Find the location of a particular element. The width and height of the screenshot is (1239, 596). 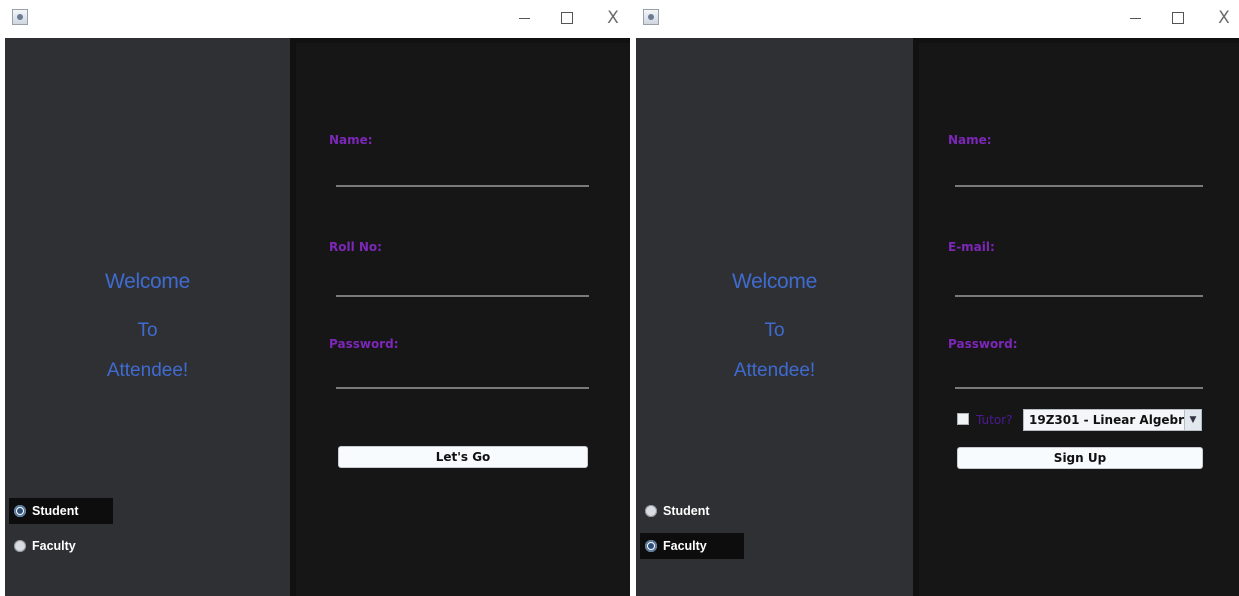

lets-go-button: Let's Go is located at coordinates (463, 457).